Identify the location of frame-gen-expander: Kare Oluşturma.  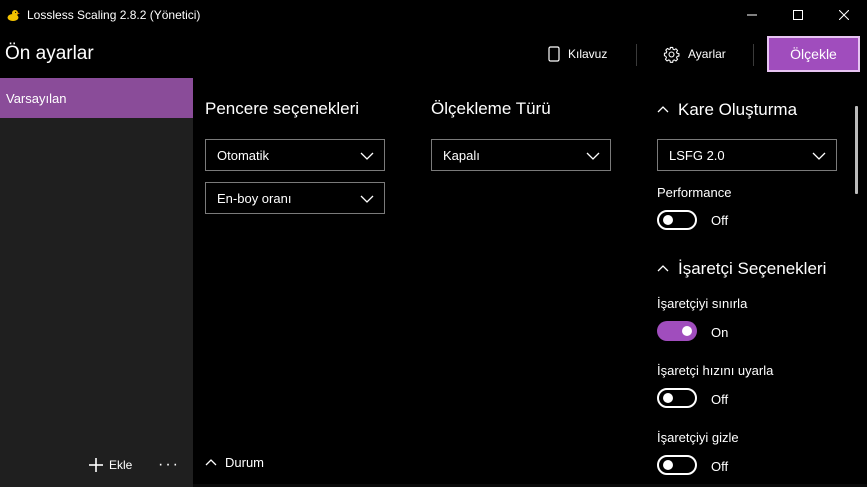
(727, 110).